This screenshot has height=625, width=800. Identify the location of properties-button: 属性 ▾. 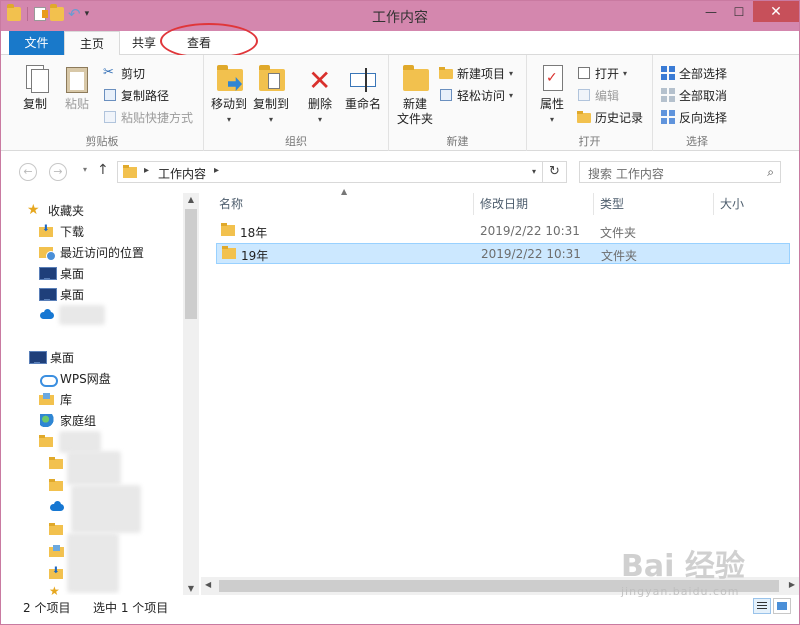
(552, 95).